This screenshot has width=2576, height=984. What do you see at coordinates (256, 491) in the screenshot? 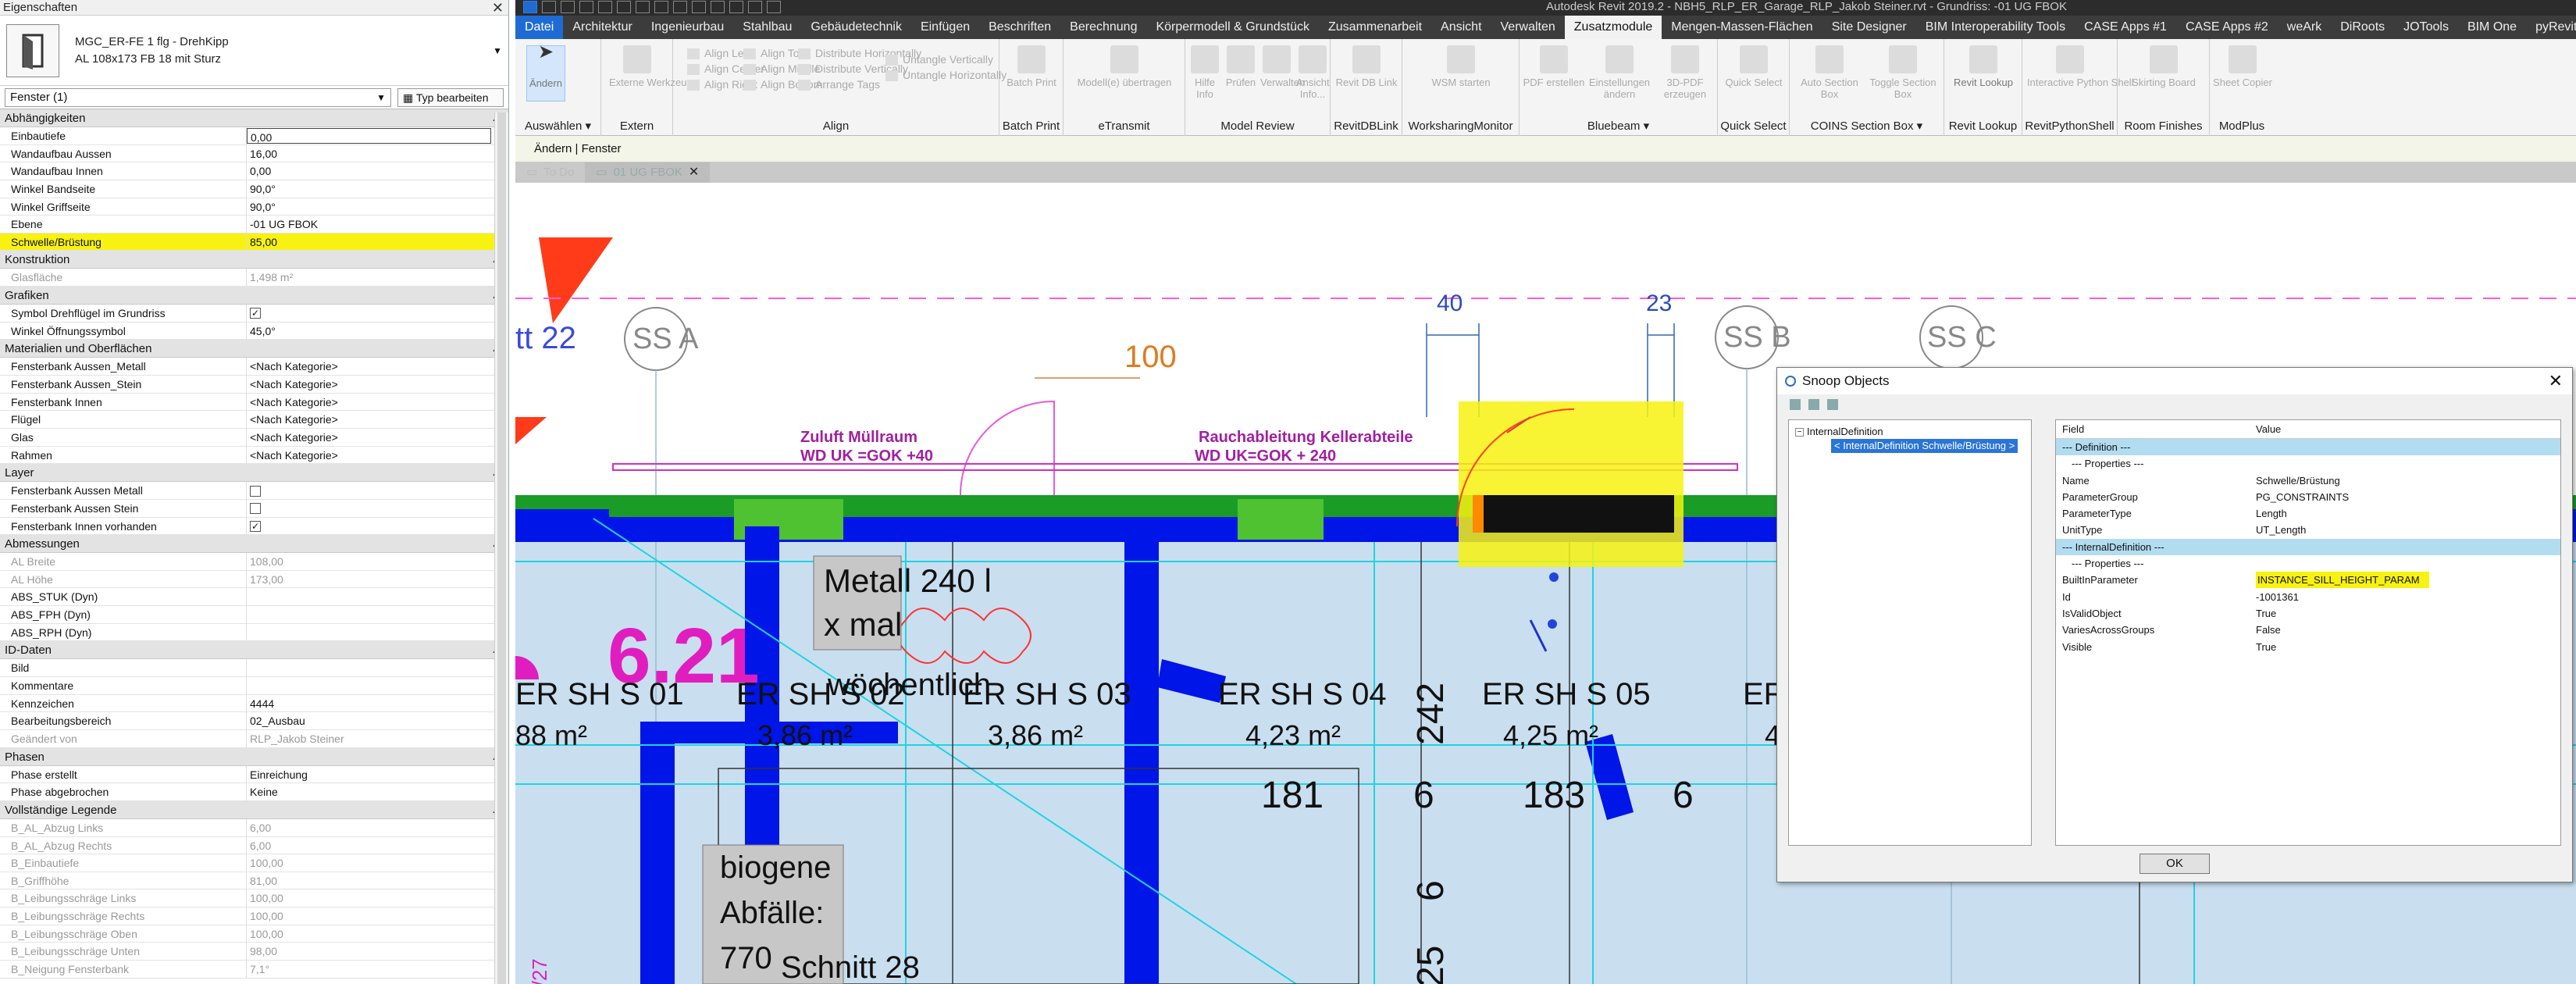
I see `checkbox-unchecked` at bounding box center [256, 491].